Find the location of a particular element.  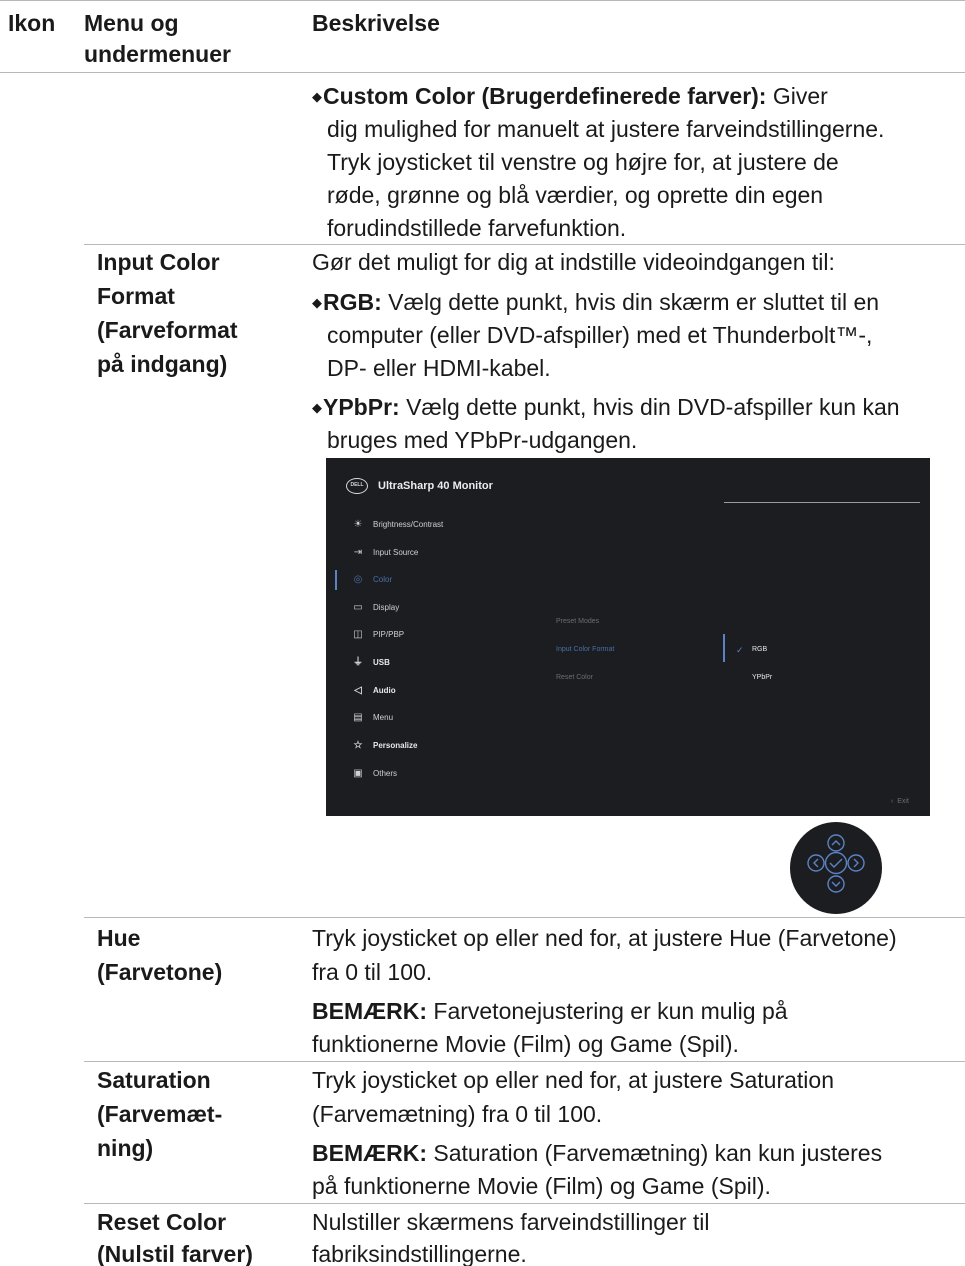

reset-color-line2: fabriksindstillingerne. is located at coordinates (419, 1253).